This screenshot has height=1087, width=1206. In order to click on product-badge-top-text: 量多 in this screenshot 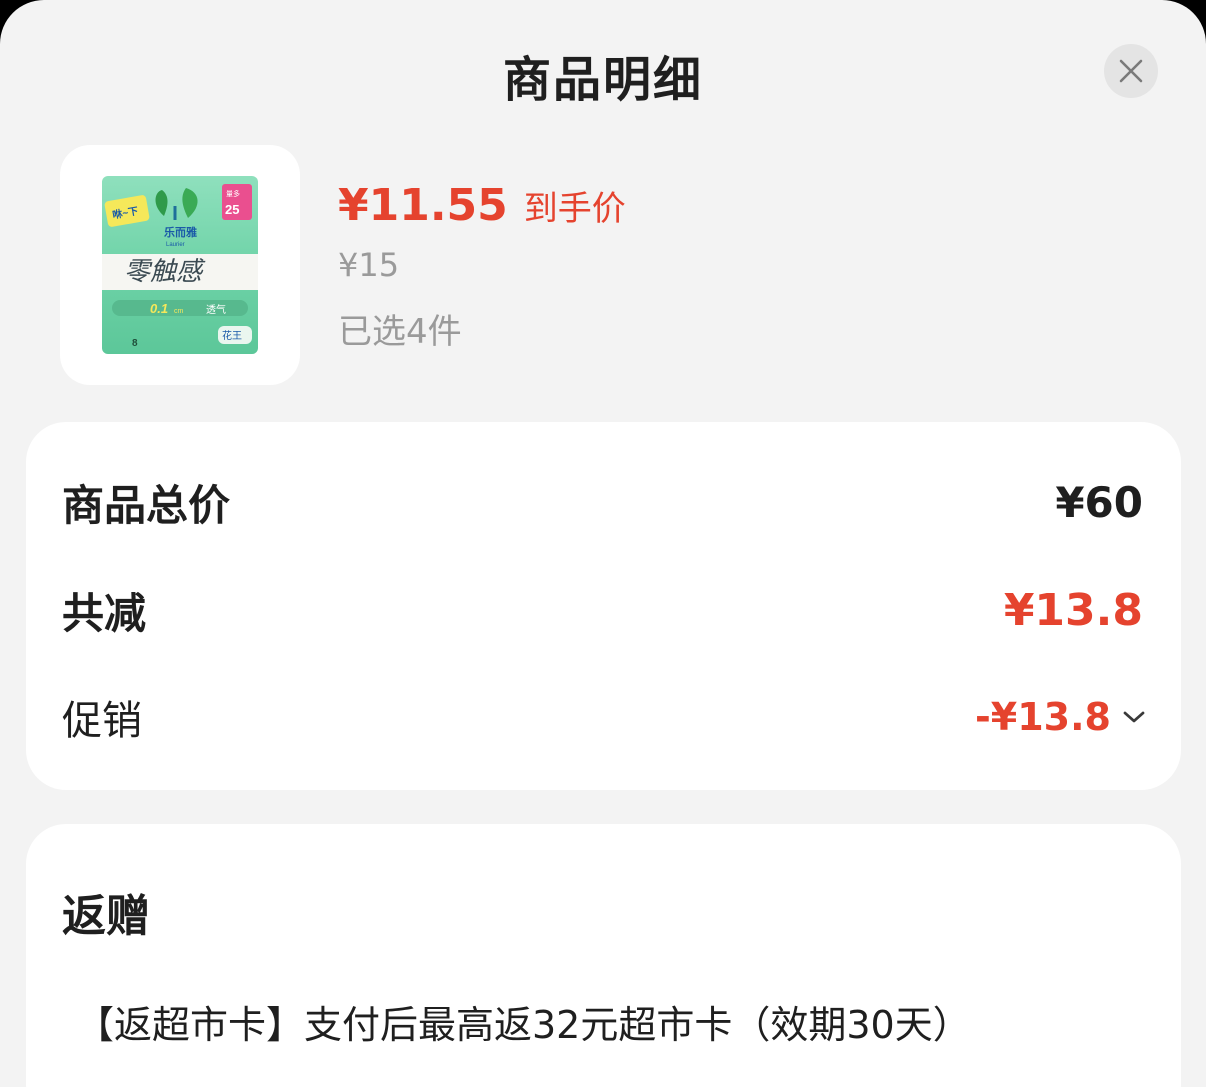, I will do `click(233, 193)`.